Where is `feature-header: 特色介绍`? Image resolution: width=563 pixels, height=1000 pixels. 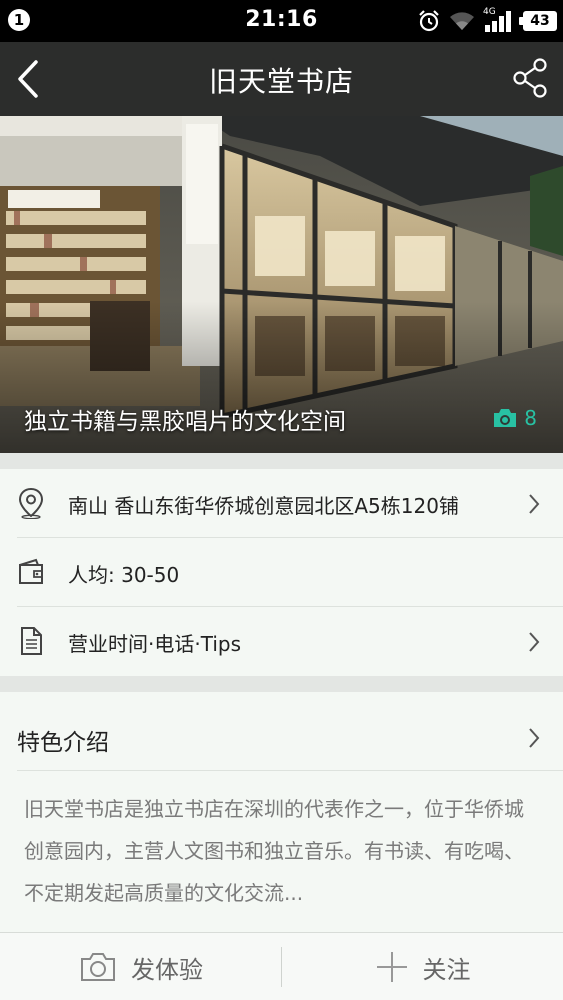 feature-header: 特色介绍 is located at coordinates (281, 731).